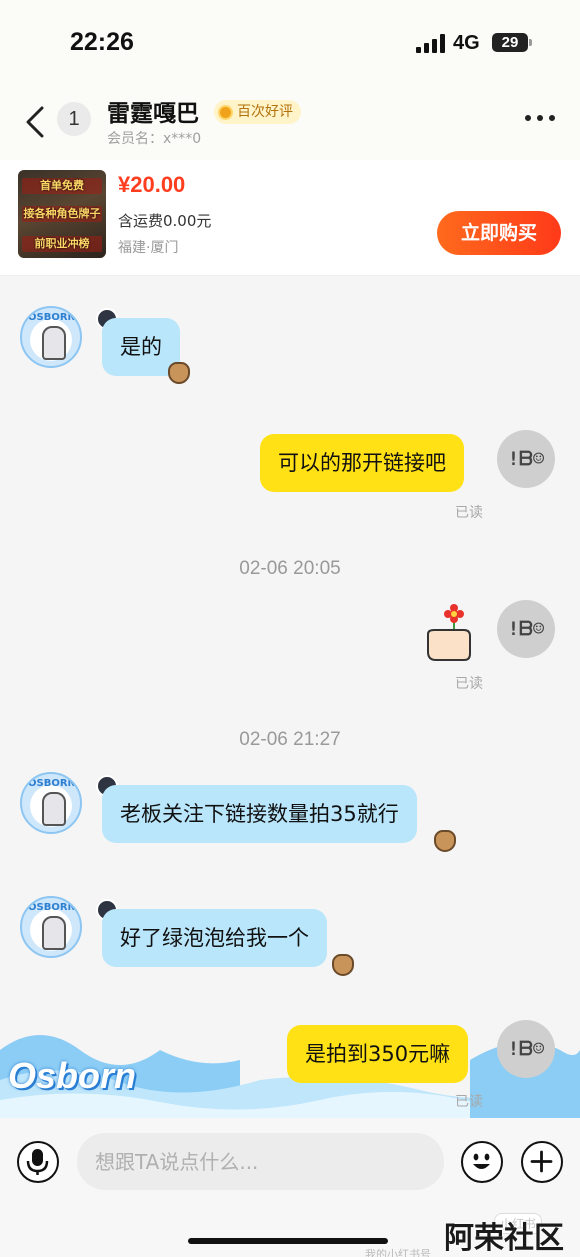 This screenshot has width=580, height=1257. I want to click on product-shipping: 含运费0.00元, so click(165, 221).